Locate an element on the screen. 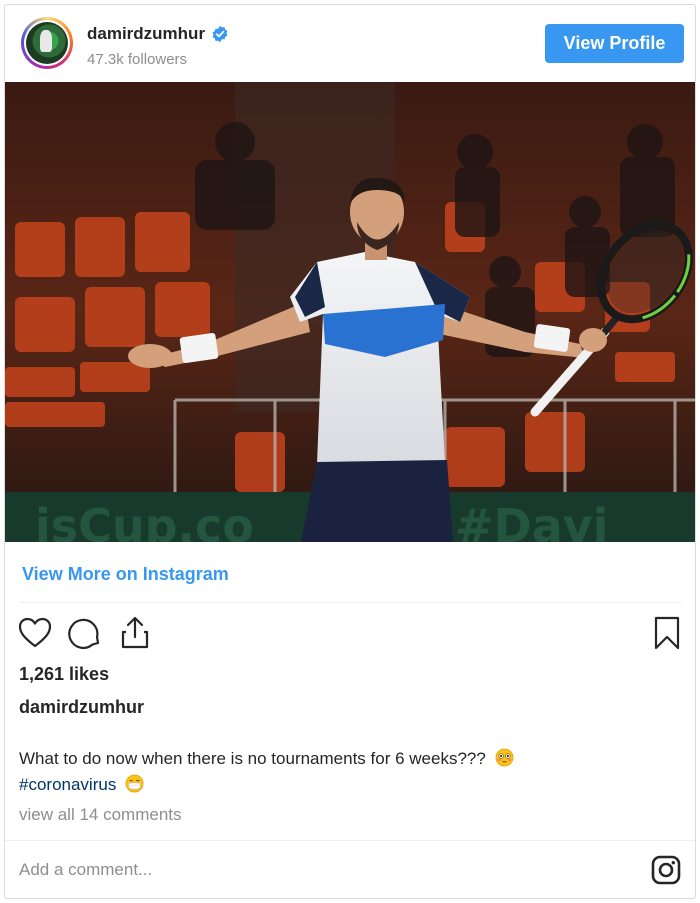  avatar-image is located at coordinates (47, 43).